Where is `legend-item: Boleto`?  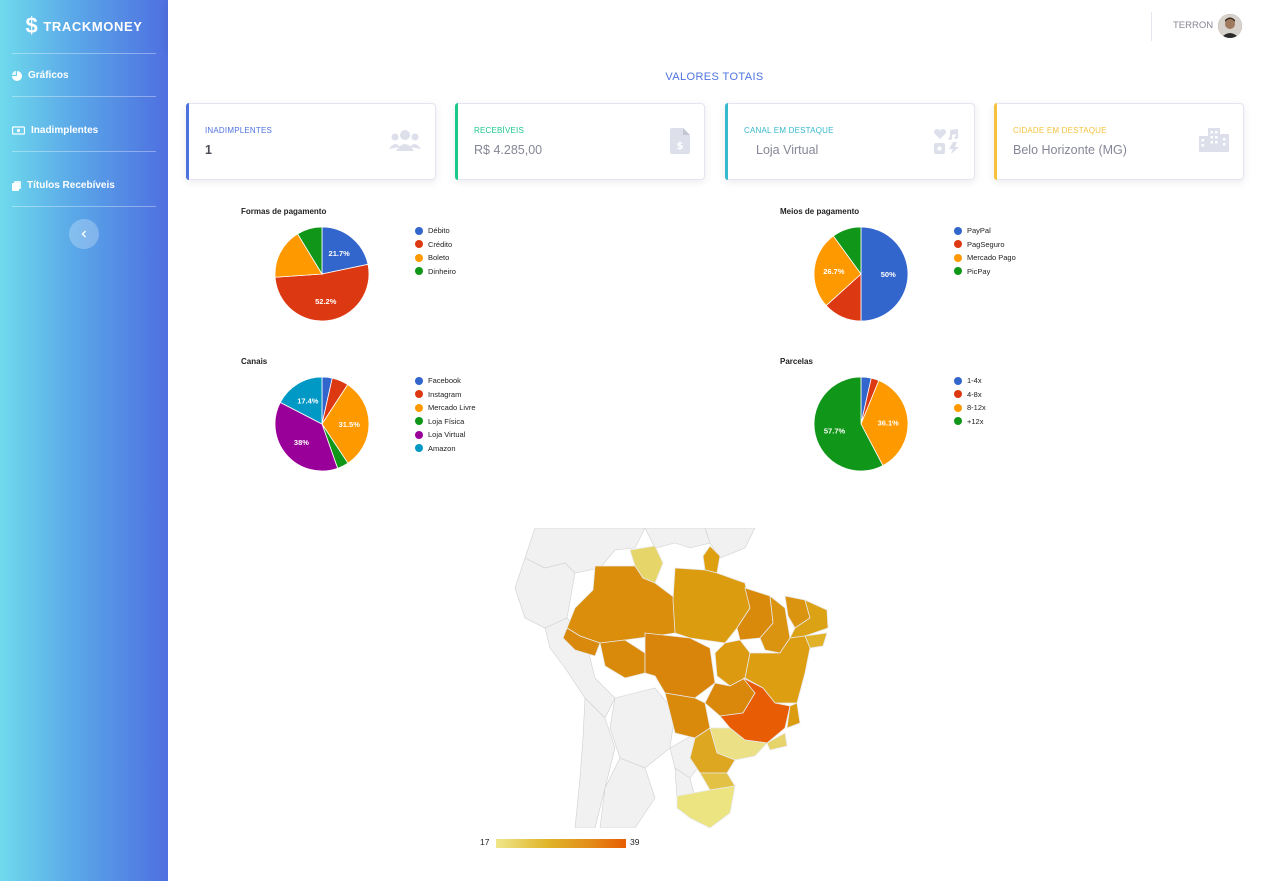 legend-item: Boleto is located at coordinates (435, 258).